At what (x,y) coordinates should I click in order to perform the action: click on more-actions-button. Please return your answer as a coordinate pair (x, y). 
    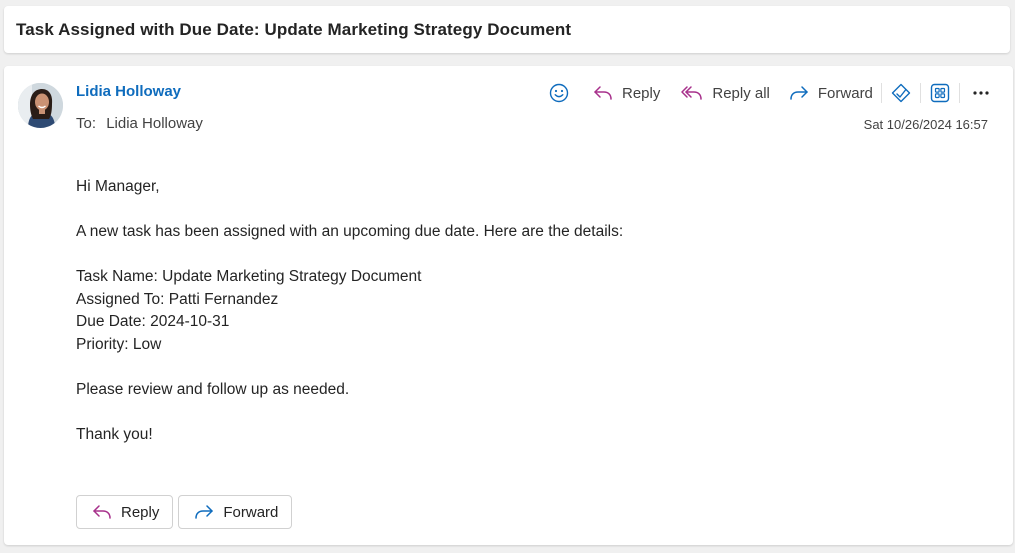
    Looking at the image, I should click on (981, 93).